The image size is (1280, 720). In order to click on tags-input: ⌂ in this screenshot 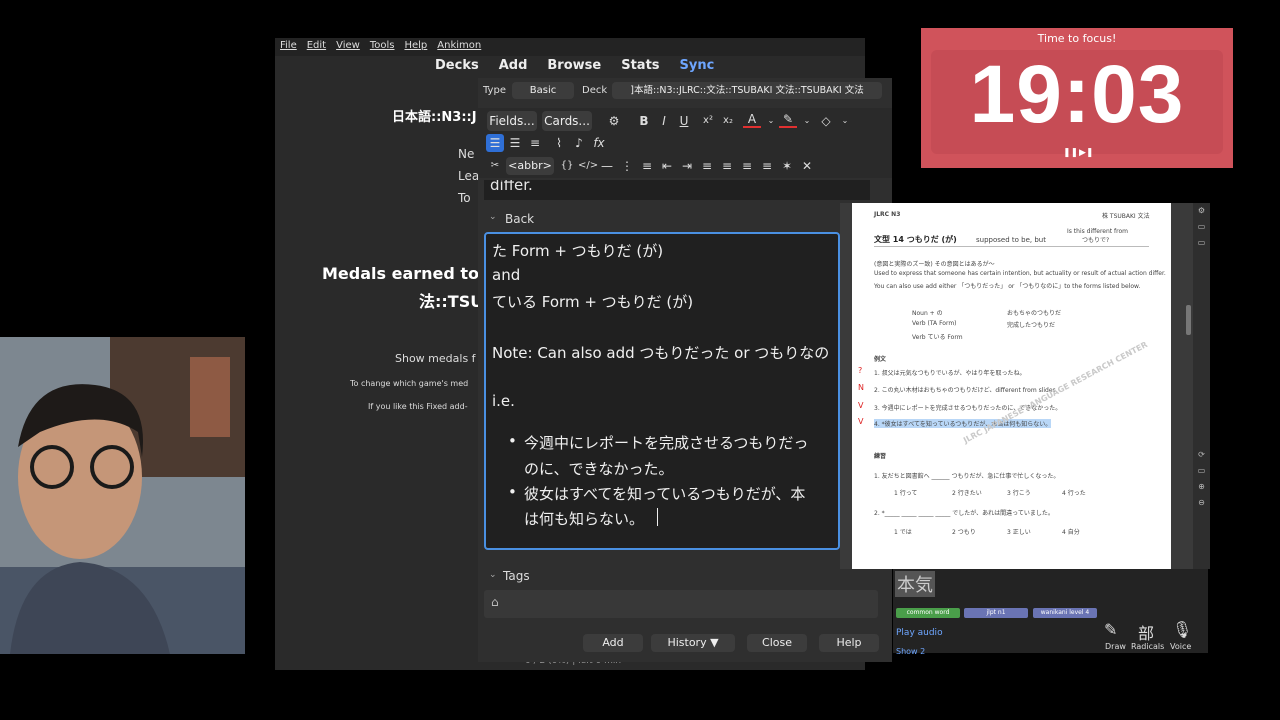, I will do `click(681, 604)`.